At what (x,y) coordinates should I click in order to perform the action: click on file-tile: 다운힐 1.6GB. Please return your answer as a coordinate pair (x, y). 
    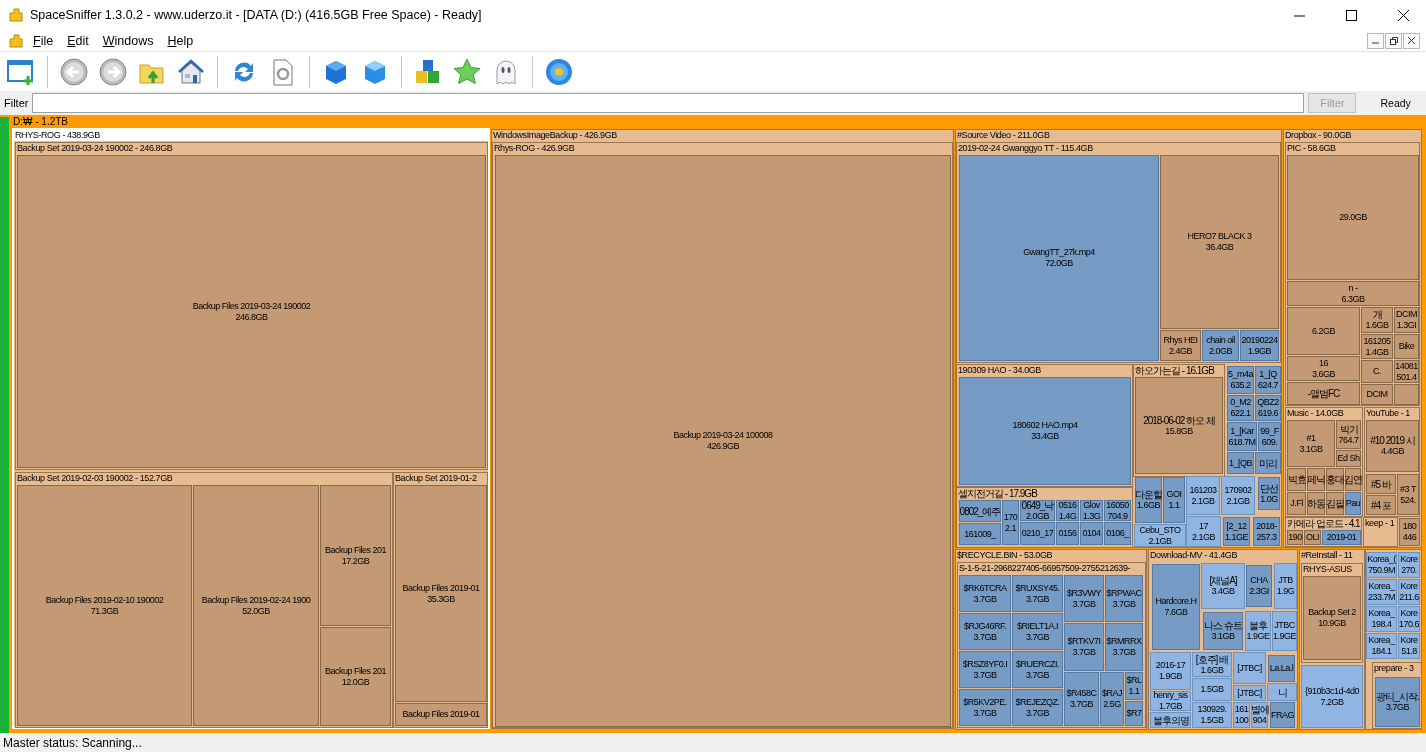
    Looking at the image, I should click on (1148, 500).